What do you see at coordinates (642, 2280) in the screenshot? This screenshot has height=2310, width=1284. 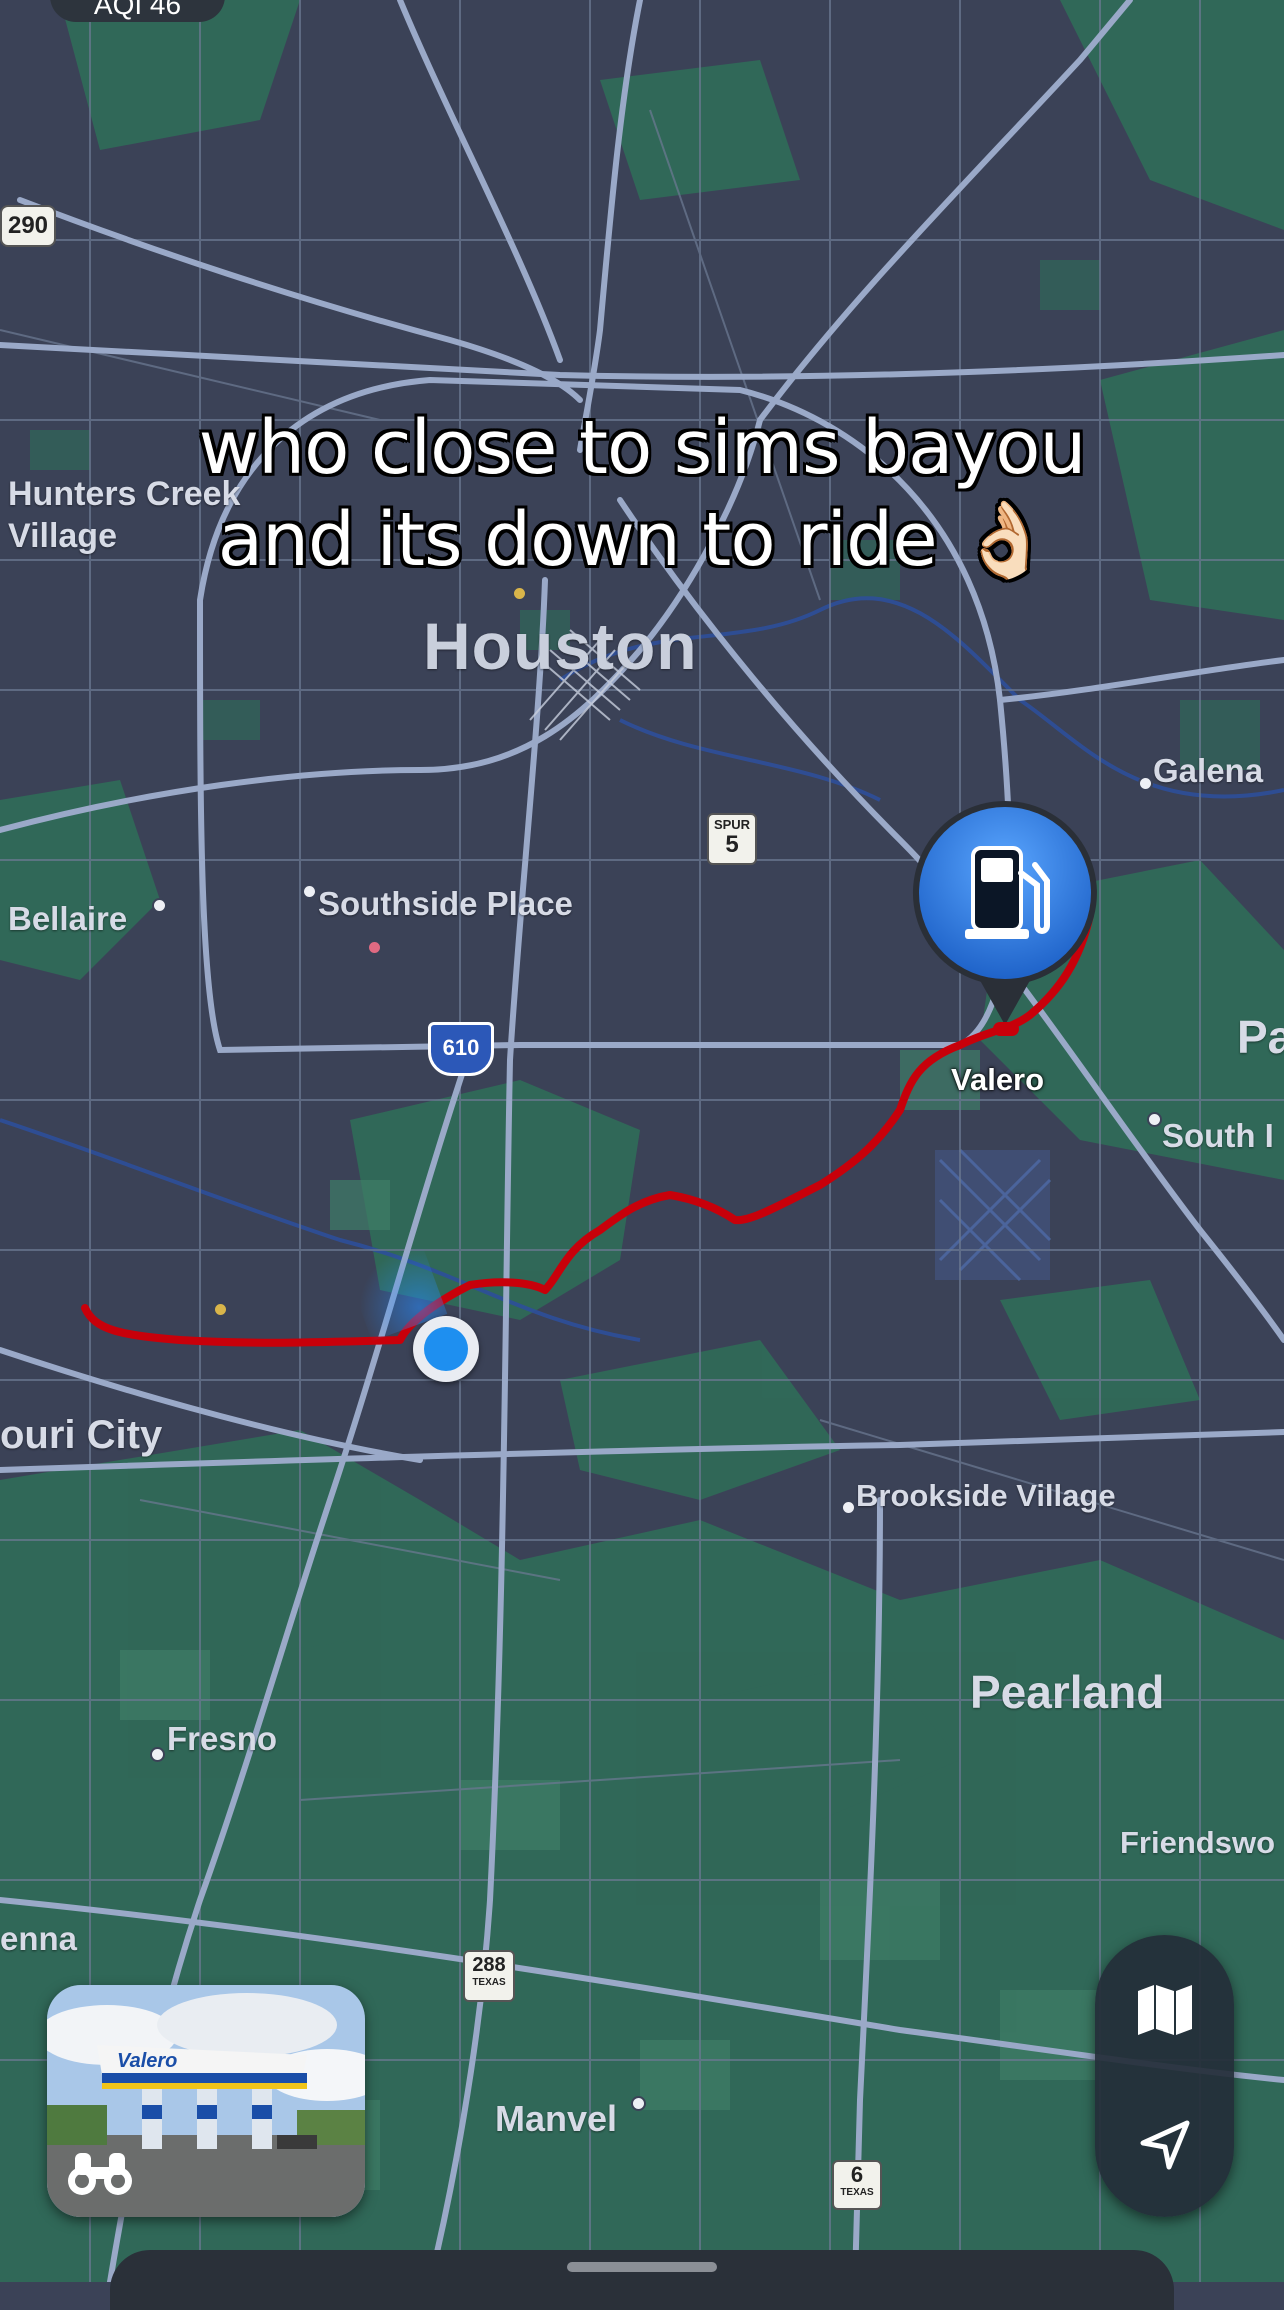 I see `bottom-sheet` at bounding box center [642, 2280].